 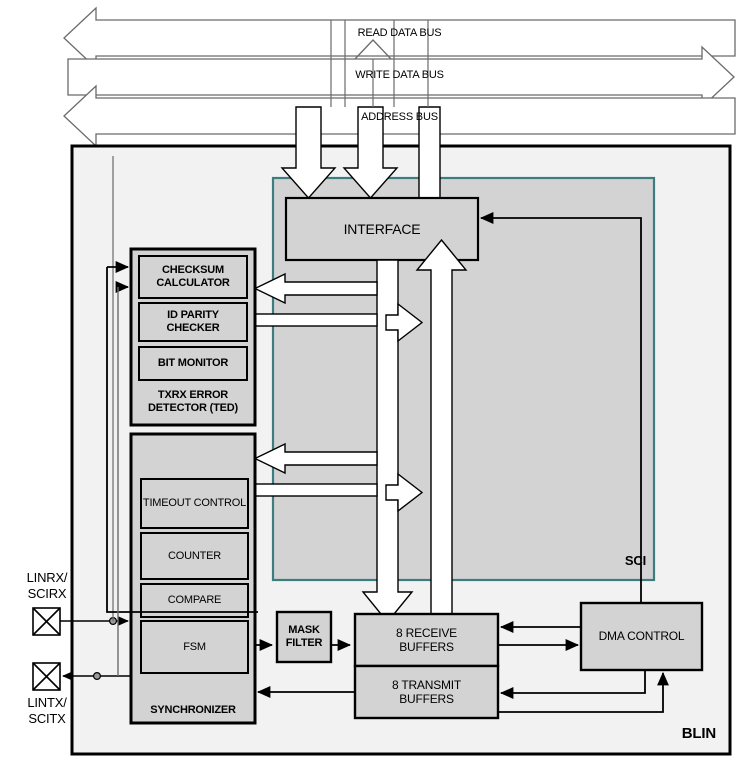 What do you see at coordinates (193, 321) in the screenshot?
I see `label-id-parity-checker: ID PARITY CHECKER` at bounding box center [193, 321].